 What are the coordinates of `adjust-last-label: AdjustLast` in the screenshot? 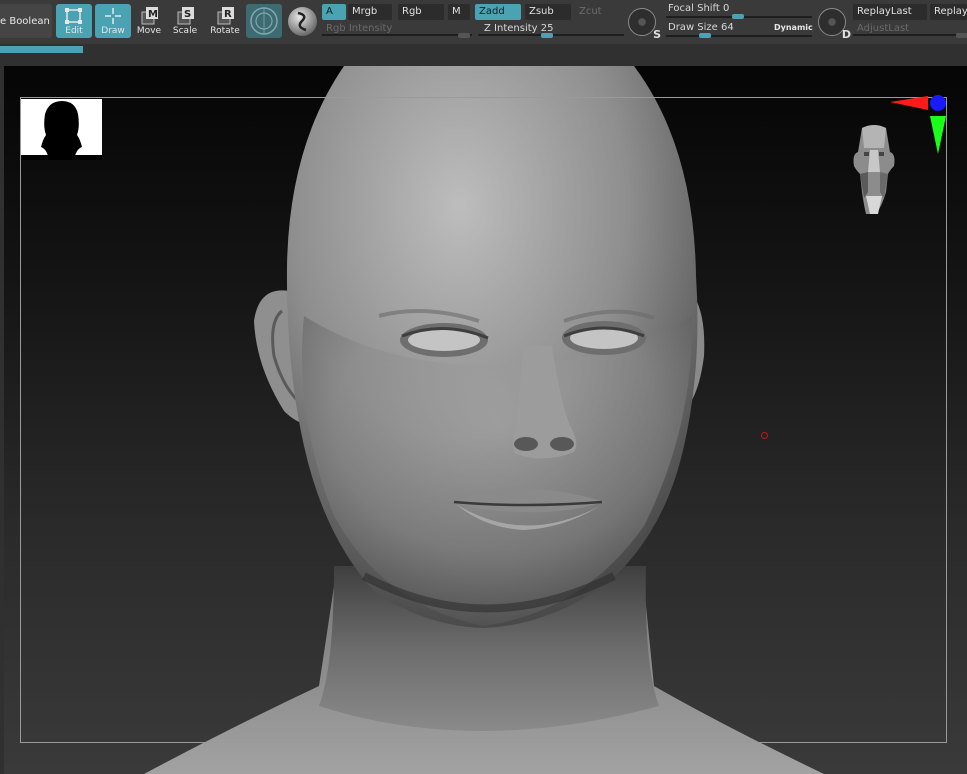 It's located at (883, 28).